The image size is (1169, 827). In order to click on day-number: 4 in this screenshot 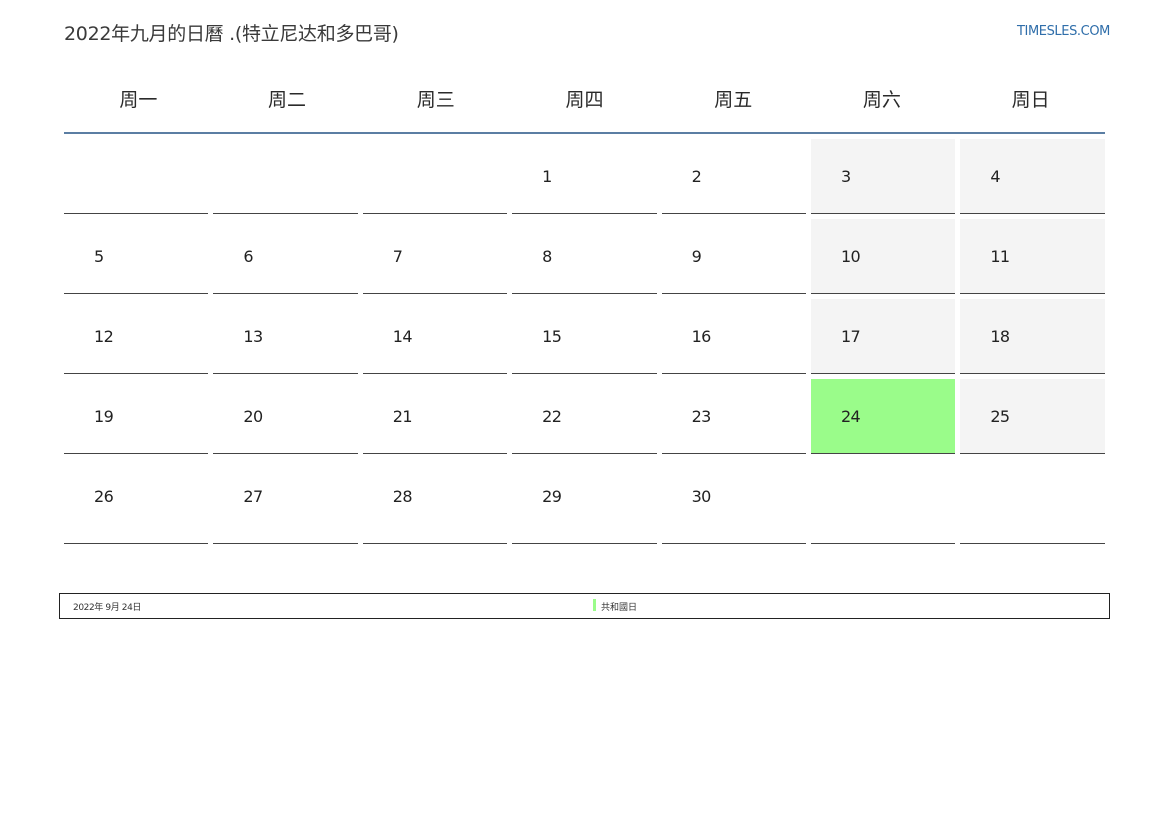, I will do `click(995, 176)`.